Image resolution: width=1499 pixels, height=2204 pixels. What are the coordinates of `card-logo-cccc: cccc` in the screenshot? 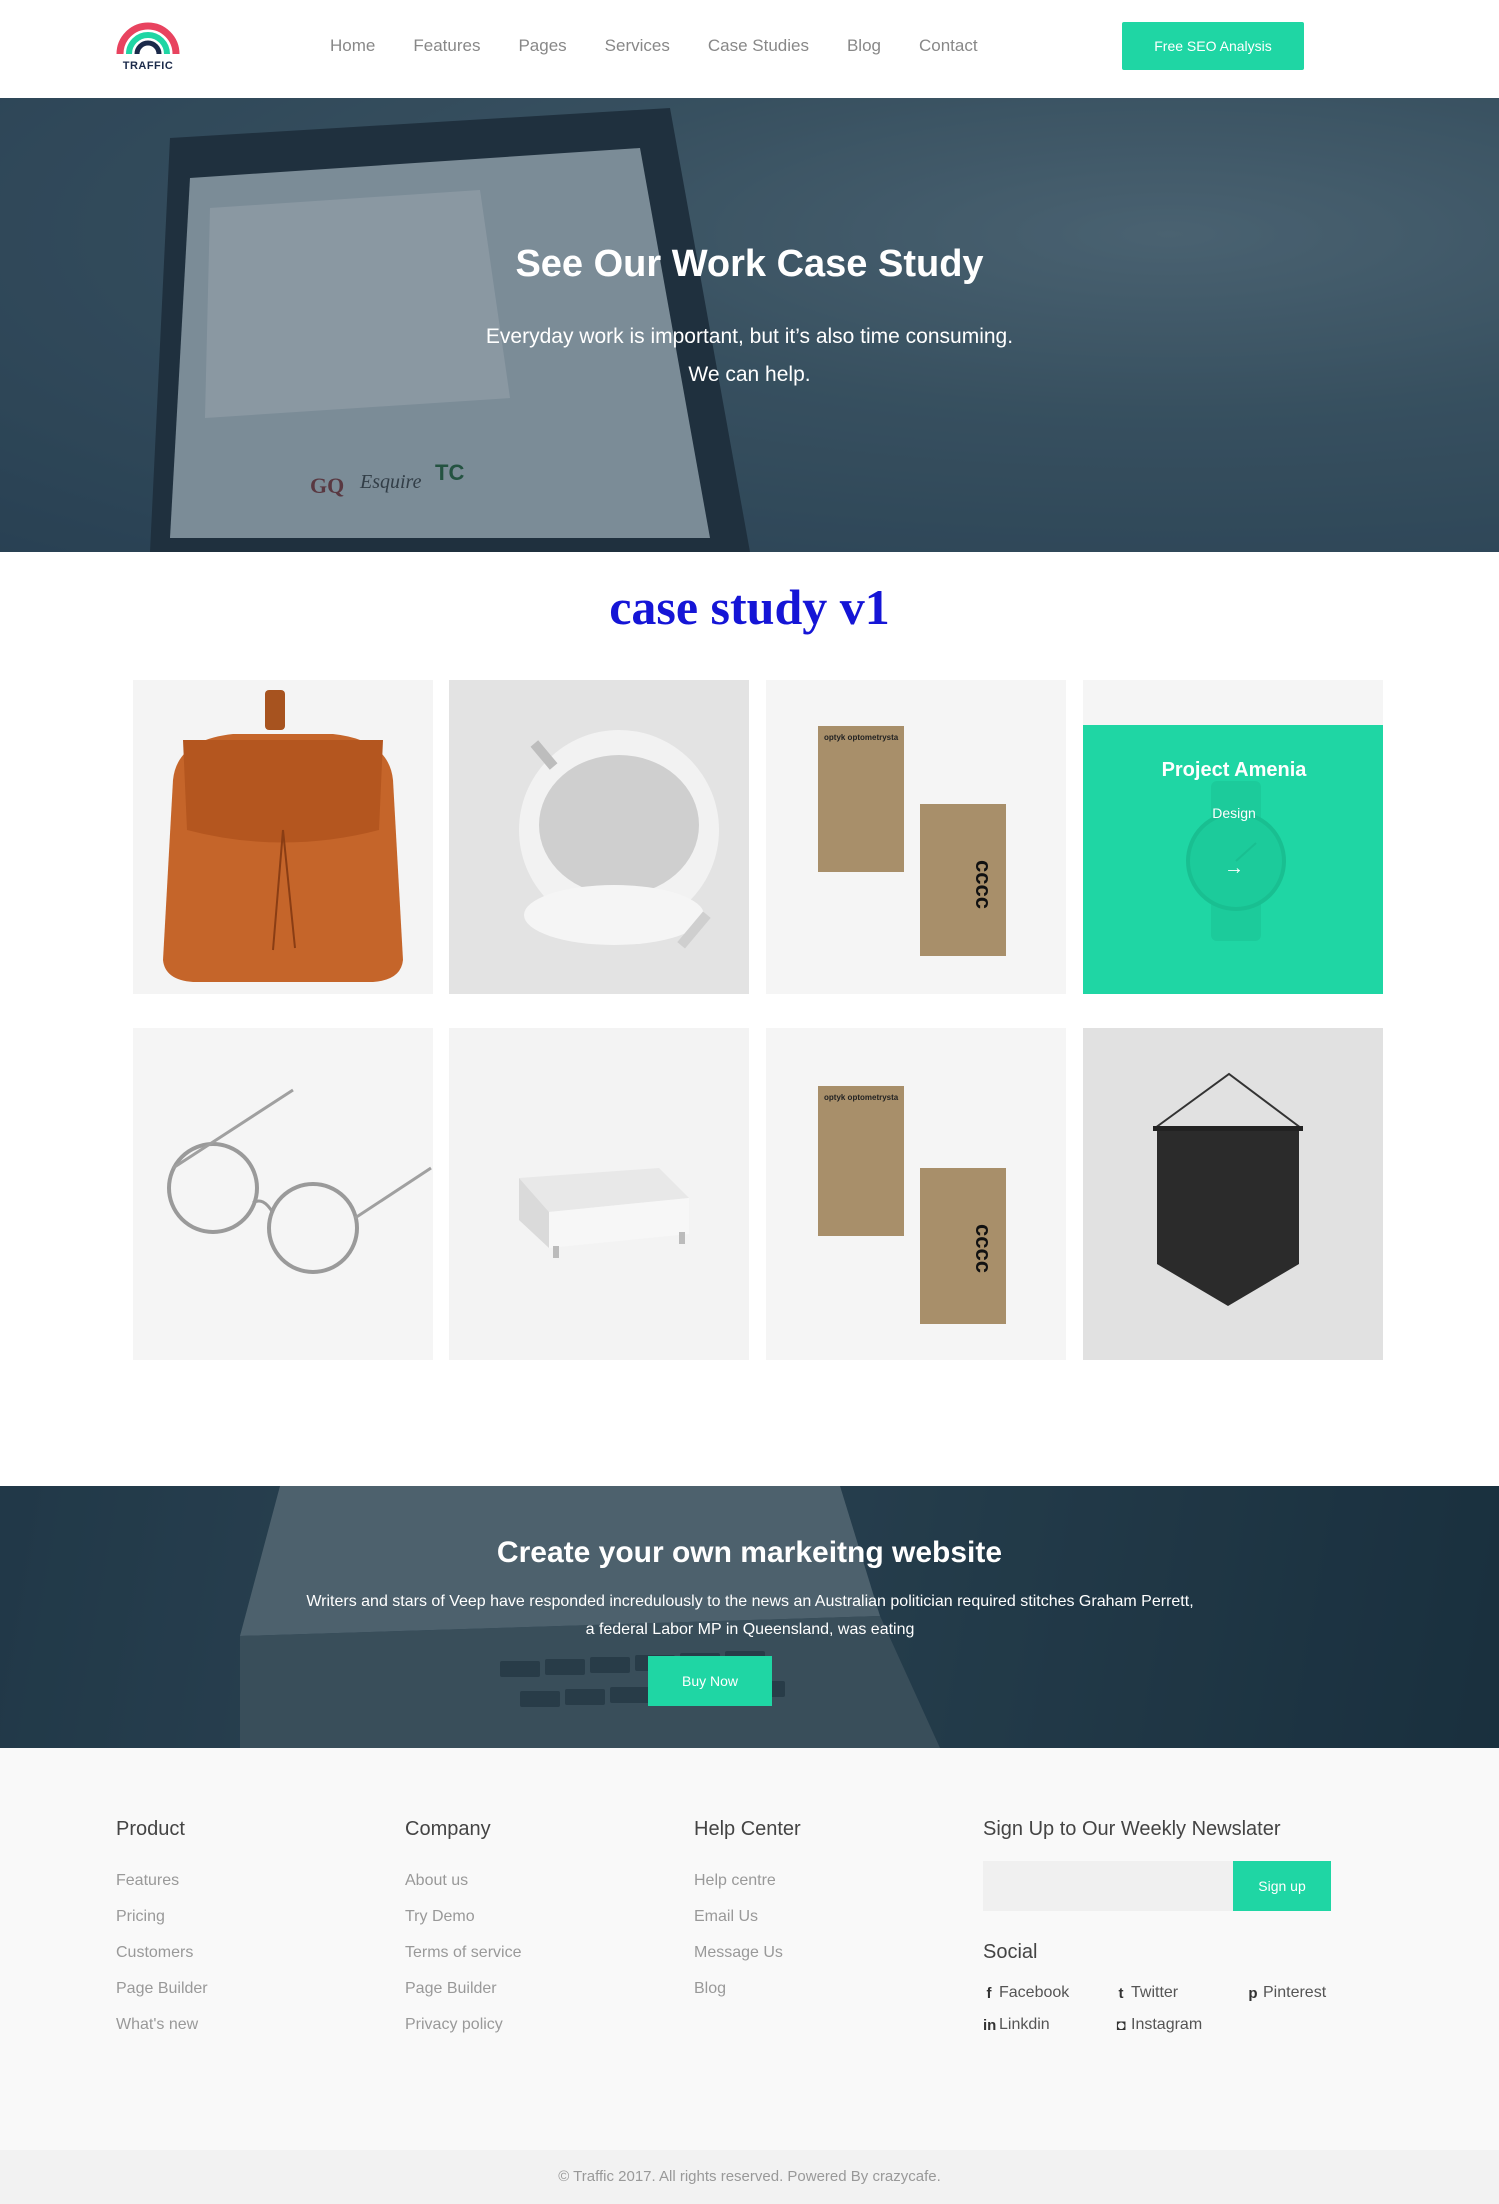 It's located at (983, 884).